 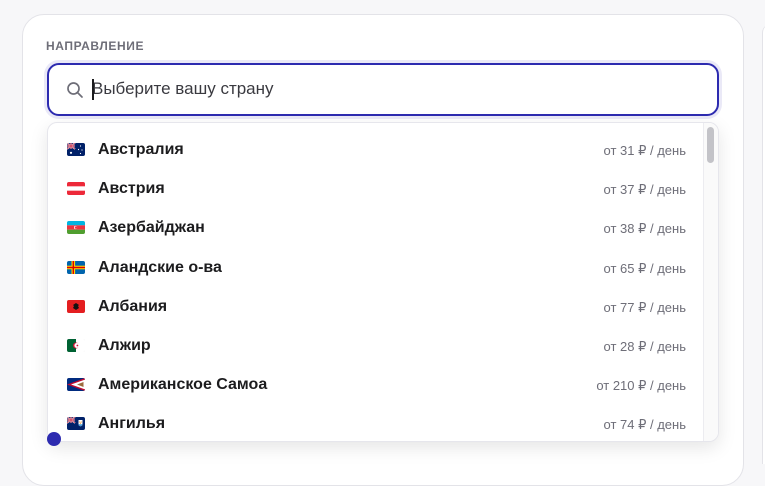 What do you see at coordinates (132, 424) in the screenshot?
I see `country-name: Ангилья` at bounding box center [132, 424].